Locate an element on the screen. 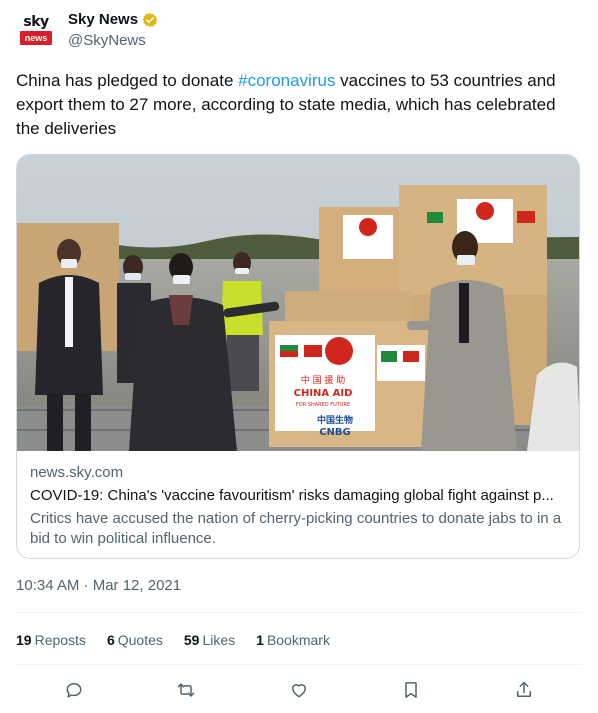 The height and width of the screenshot is (713, 598). tweet-text-part-1: China has pledged to donate is located at coordinates (127, 80).